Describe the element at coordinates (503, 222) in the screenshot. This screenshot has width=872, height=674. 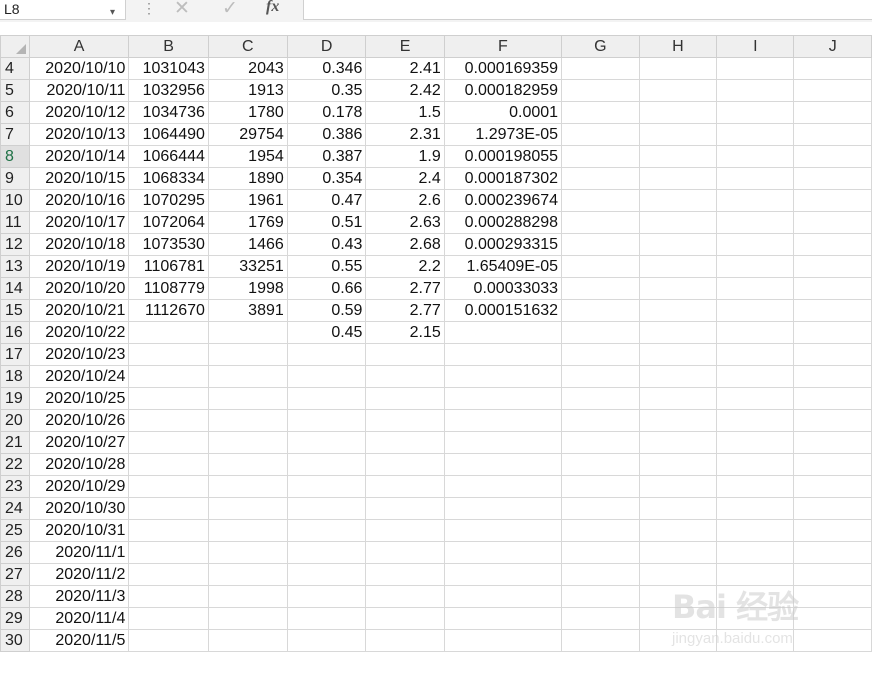
I see `cell-f: 0.000288298` at that location.